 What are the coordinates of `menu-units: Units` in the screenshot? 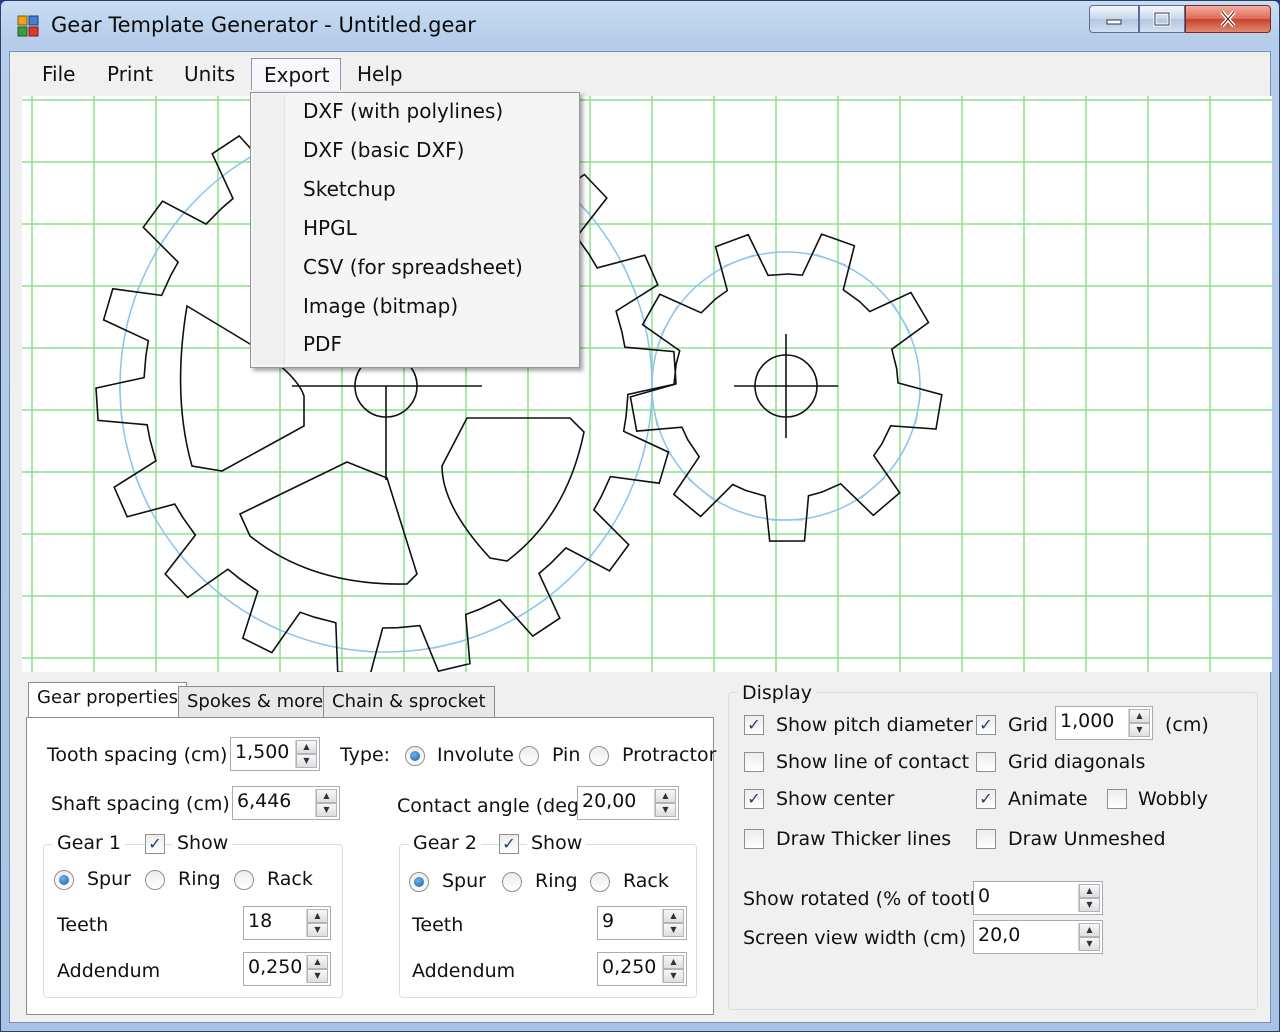 It's located at (209, 74).